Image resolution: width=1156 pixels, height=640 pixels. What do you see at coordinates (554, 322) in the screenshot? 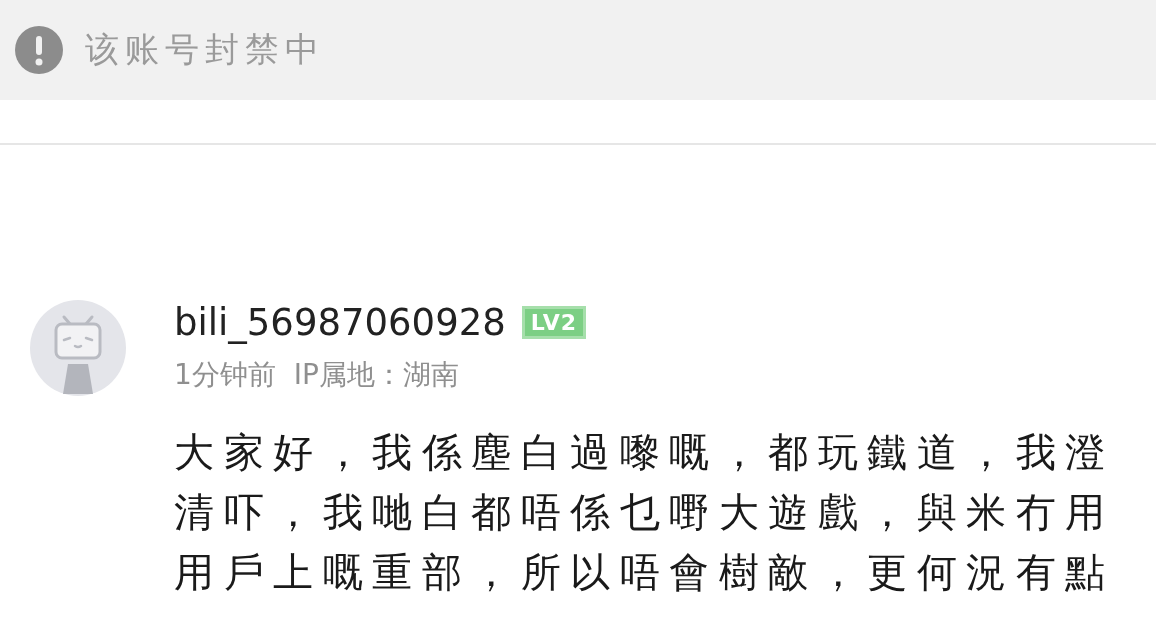
I see `level-badge: LV2` at bounding box center [554, 322].